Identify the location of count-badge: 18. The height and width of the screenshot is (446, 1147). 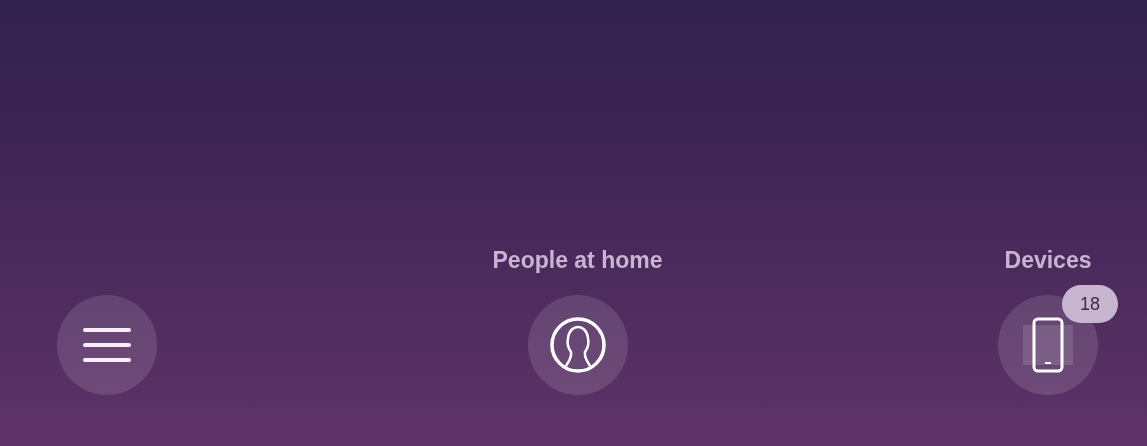
(1090, 304).